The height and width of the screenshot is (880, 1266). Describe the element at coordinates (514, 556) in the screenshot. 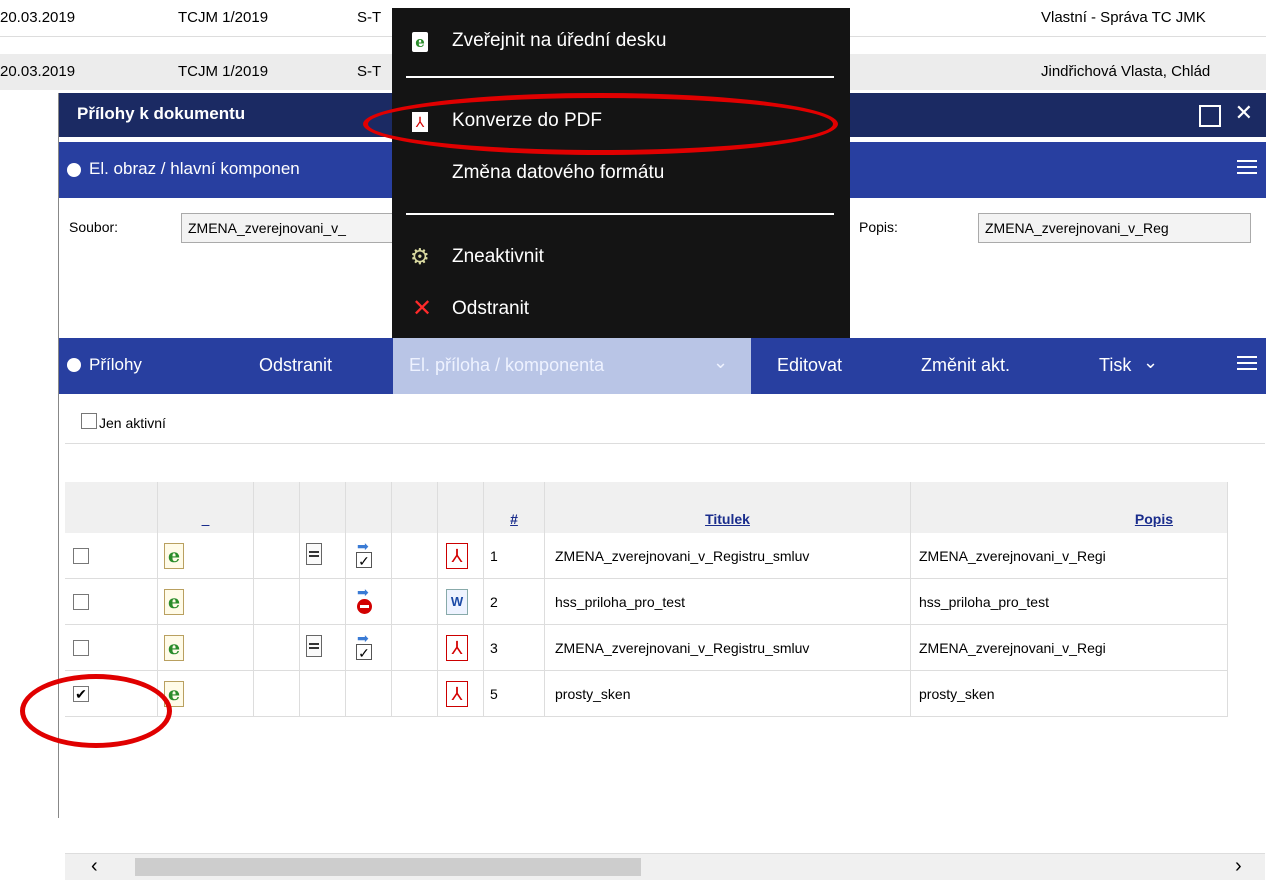

I see `row-number: 1` at that location.